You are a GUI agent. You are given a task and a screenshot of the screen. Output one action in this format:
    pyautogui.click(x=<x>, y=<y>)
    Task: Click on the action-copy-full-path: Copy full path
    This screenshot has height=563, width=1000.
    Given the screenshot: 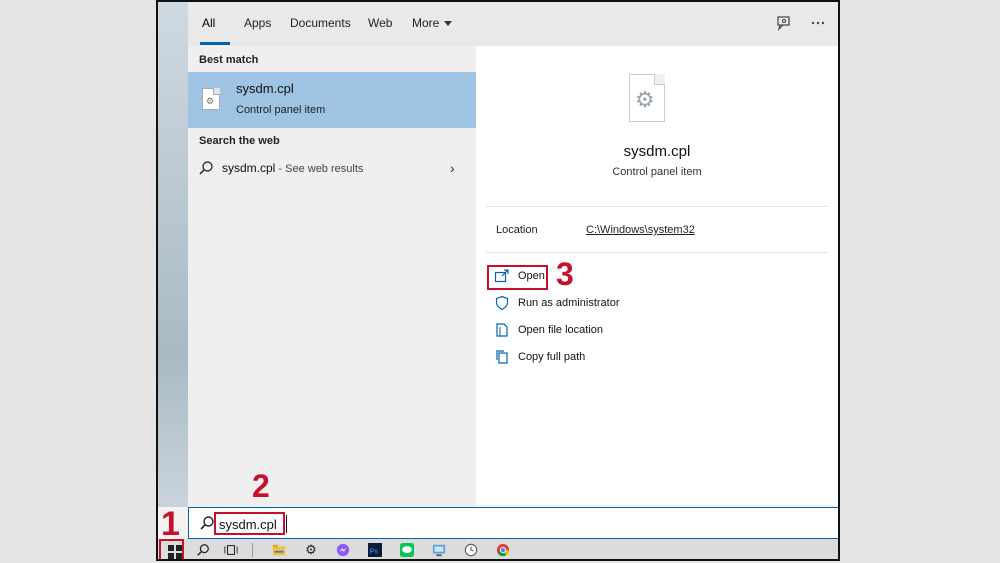 What is the action you would take?
    pyautogui.click(x=644, y=358)
    